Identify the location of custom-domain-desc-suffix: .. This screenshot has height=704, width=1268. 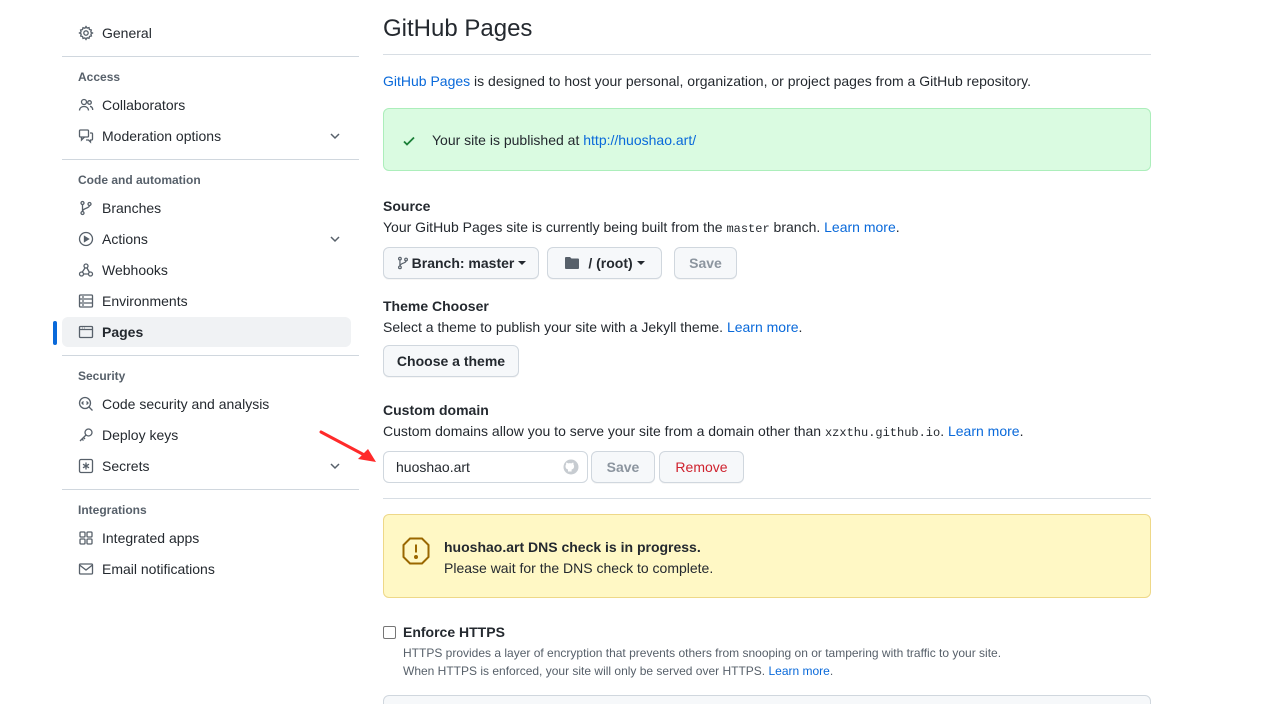
(944, 431).